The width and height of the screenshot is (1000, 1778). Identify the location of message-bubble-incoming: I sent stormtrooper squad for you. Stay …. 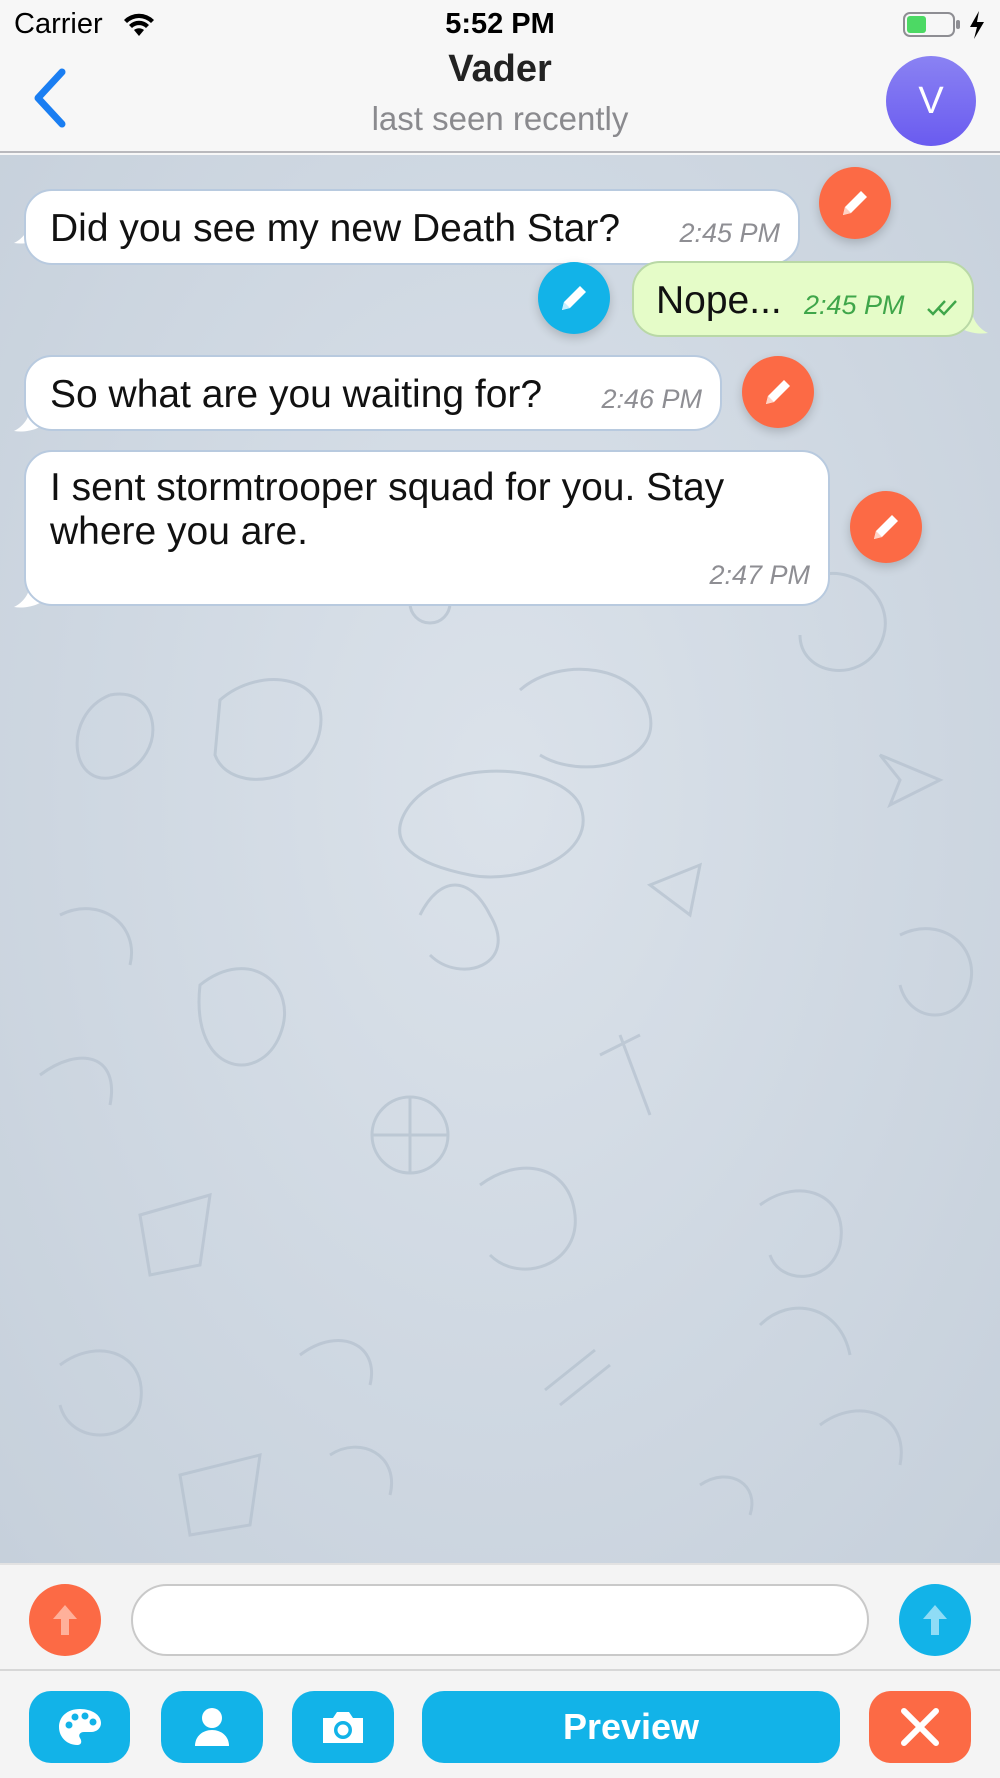
(427, 528).